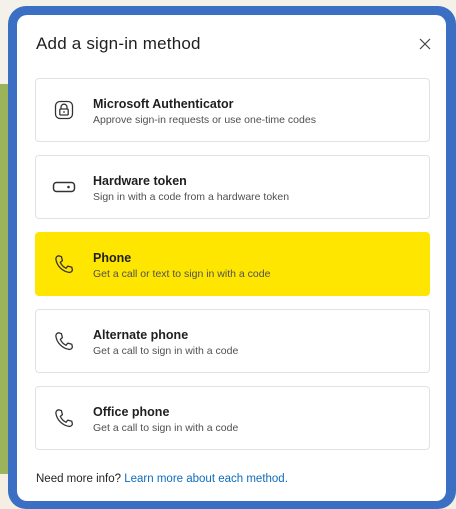 This screenshot has width=456, height=509. Describe the element at coordinates (64, 110) in the screenshot. I see `authenticator-lock-icon` at that location.